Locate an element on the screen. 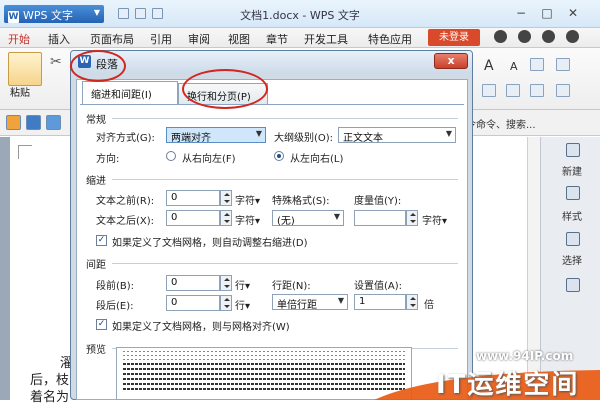 The height and width of the screenshot is (405, 600). clear-format-icon is located at coordinates (537, 64).